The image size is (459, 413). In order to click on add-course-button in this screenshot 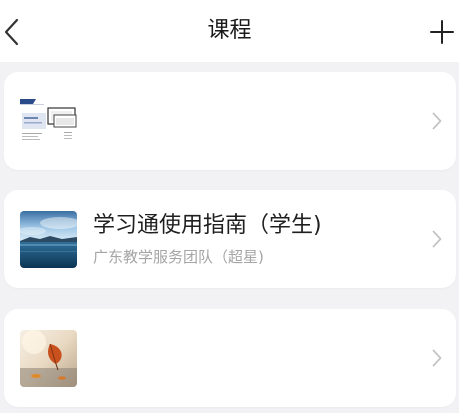, I will do `click(442, 32)`.